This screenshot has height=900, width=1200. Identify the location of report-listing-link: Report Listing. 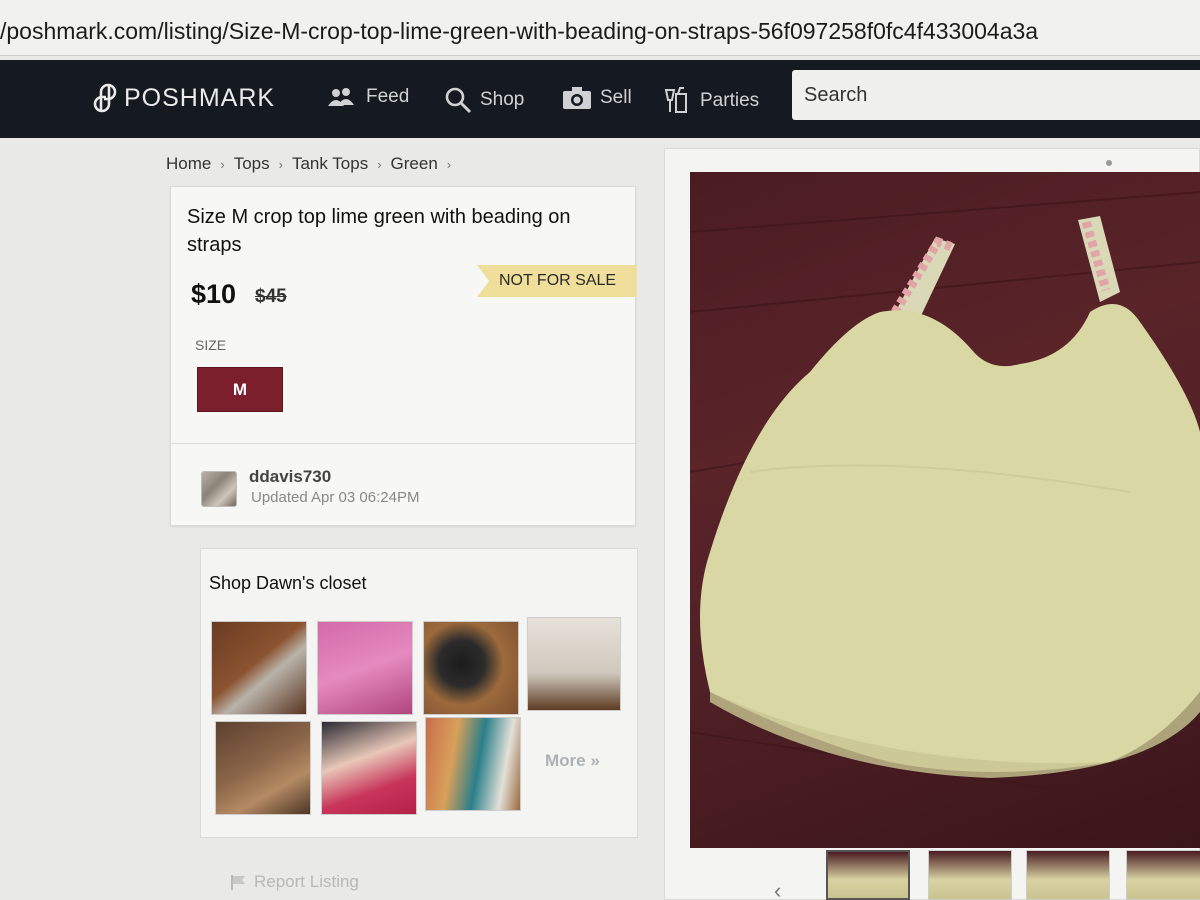
(294, 882).